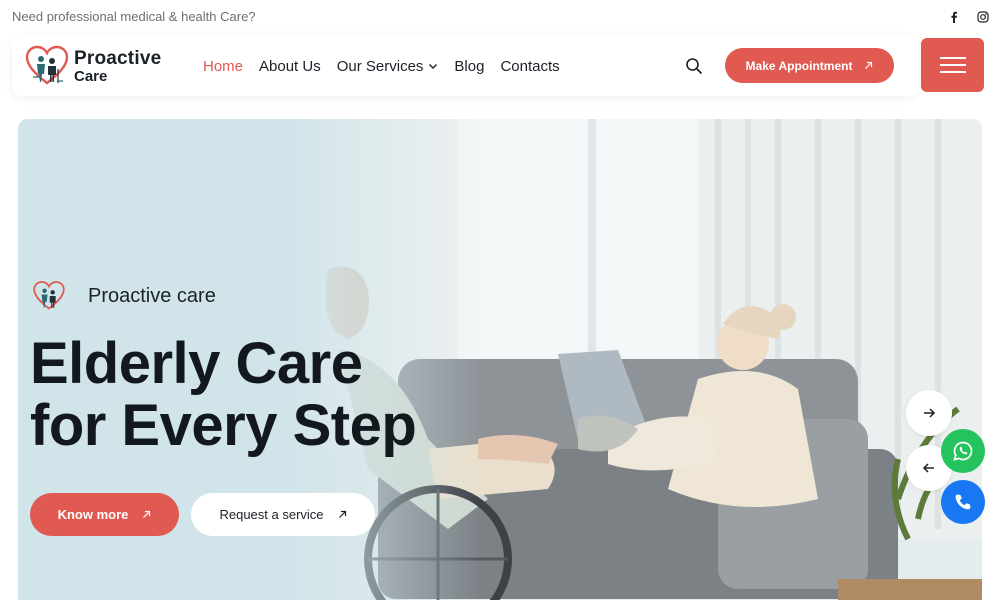  What do you see at coordinates (380, 66) in the screenshot?
I see `nav-item-our-services-label: Our Services` at bounding box center [380, 66].